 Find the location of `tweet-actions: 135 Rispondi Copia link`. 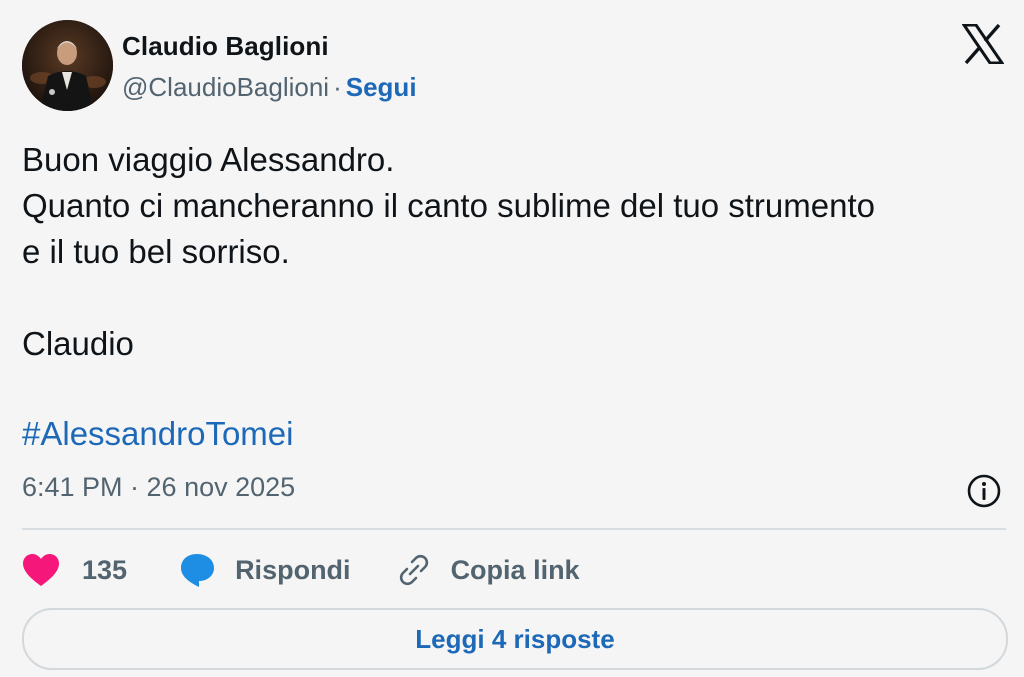

tweet-actions: 135 Rispondi Copia link is located at coordinates (301, 570).